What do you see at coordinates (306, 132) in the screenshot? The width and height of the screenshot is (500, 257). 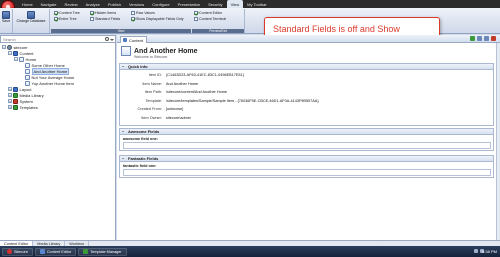 I see `awesome-fields-header: Awesome Fields` at bounding box center [306, 132].